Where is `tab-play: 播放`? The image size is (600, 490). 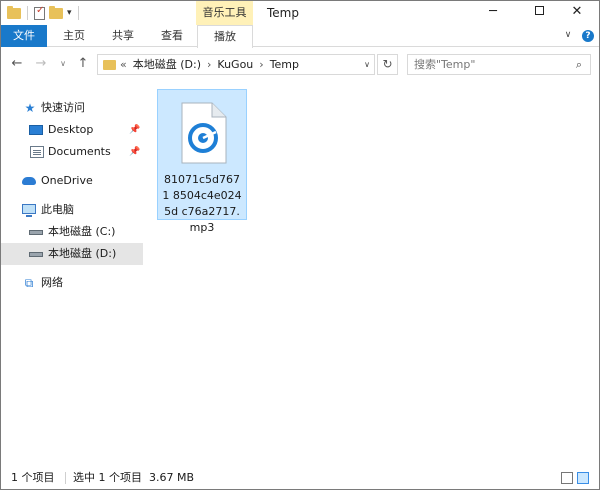
tab-play: 播放 is located at coordinates (225, 36).